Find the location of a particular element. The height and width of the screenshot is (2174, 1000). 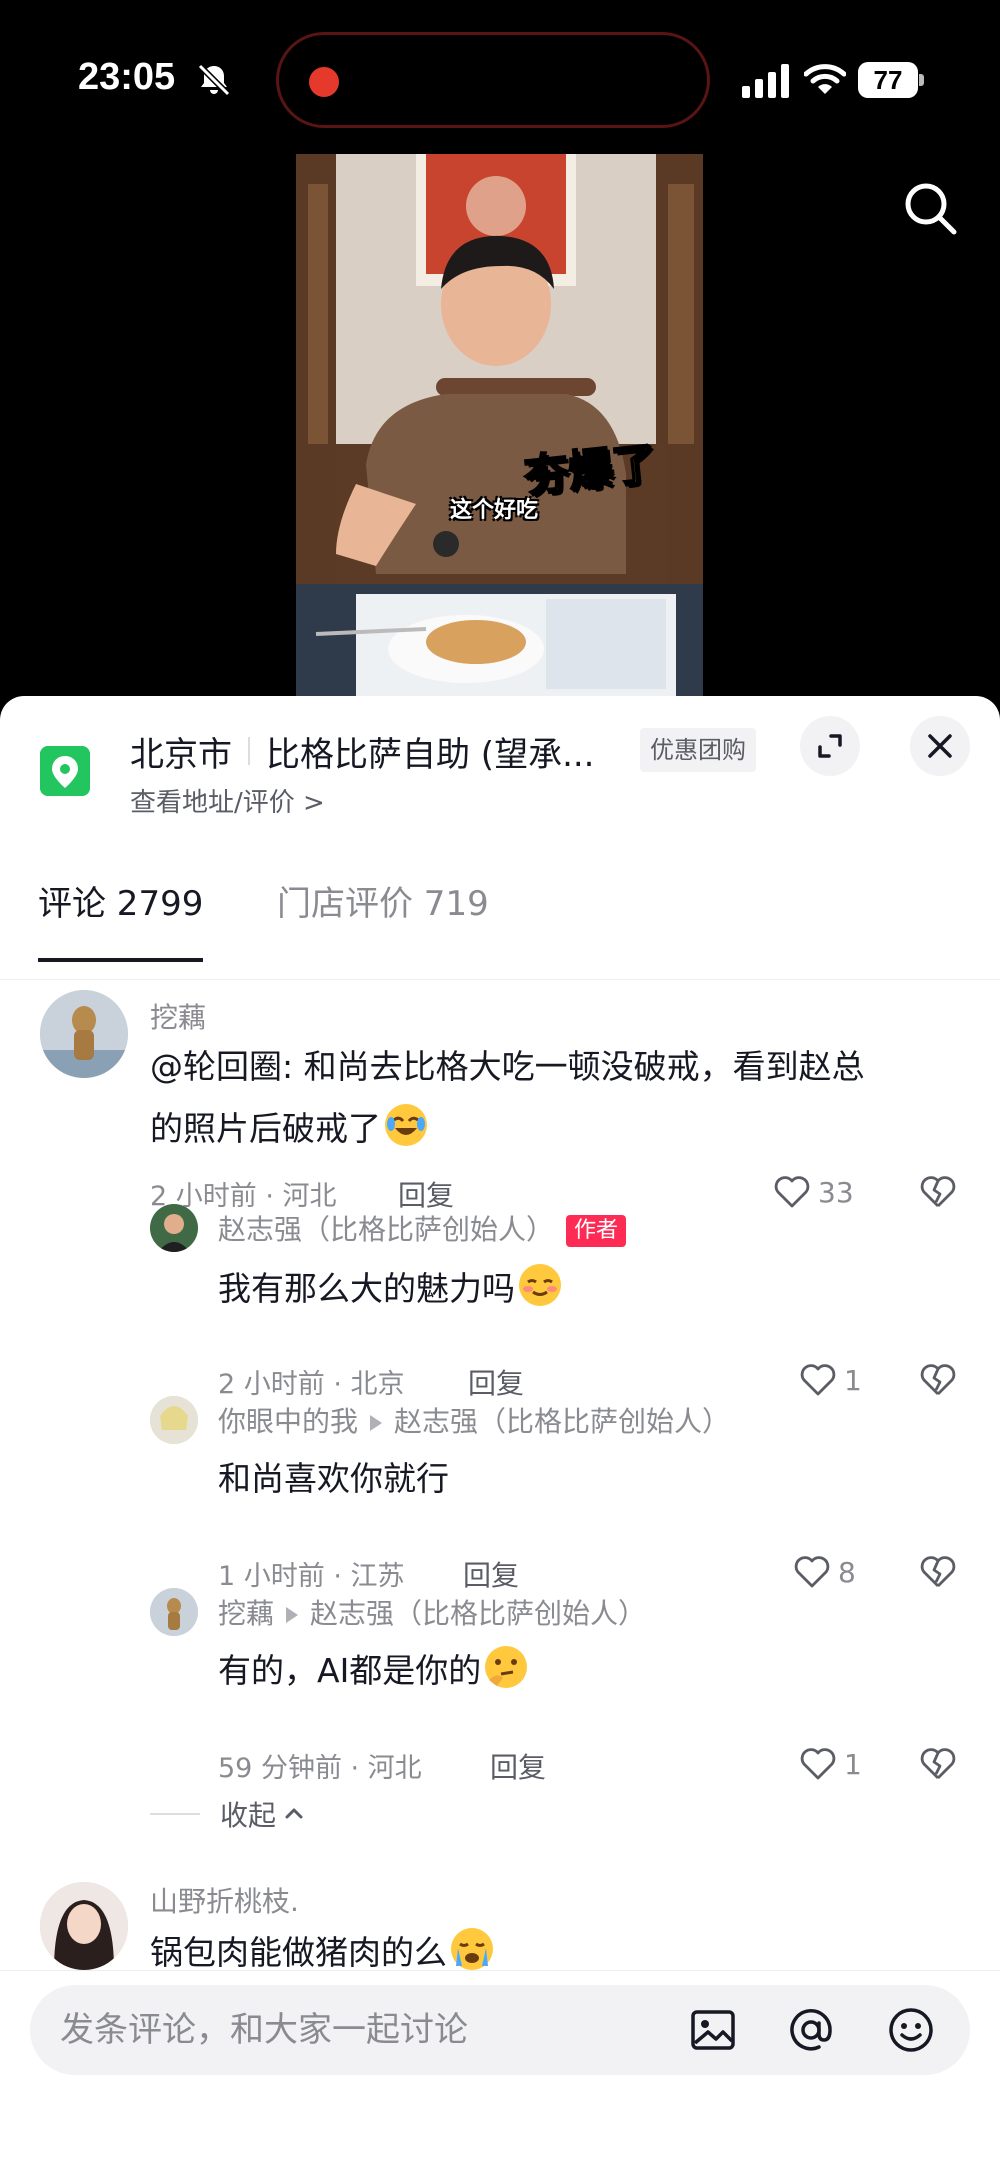

location-pin-icon is located at coordinates (65, 771).